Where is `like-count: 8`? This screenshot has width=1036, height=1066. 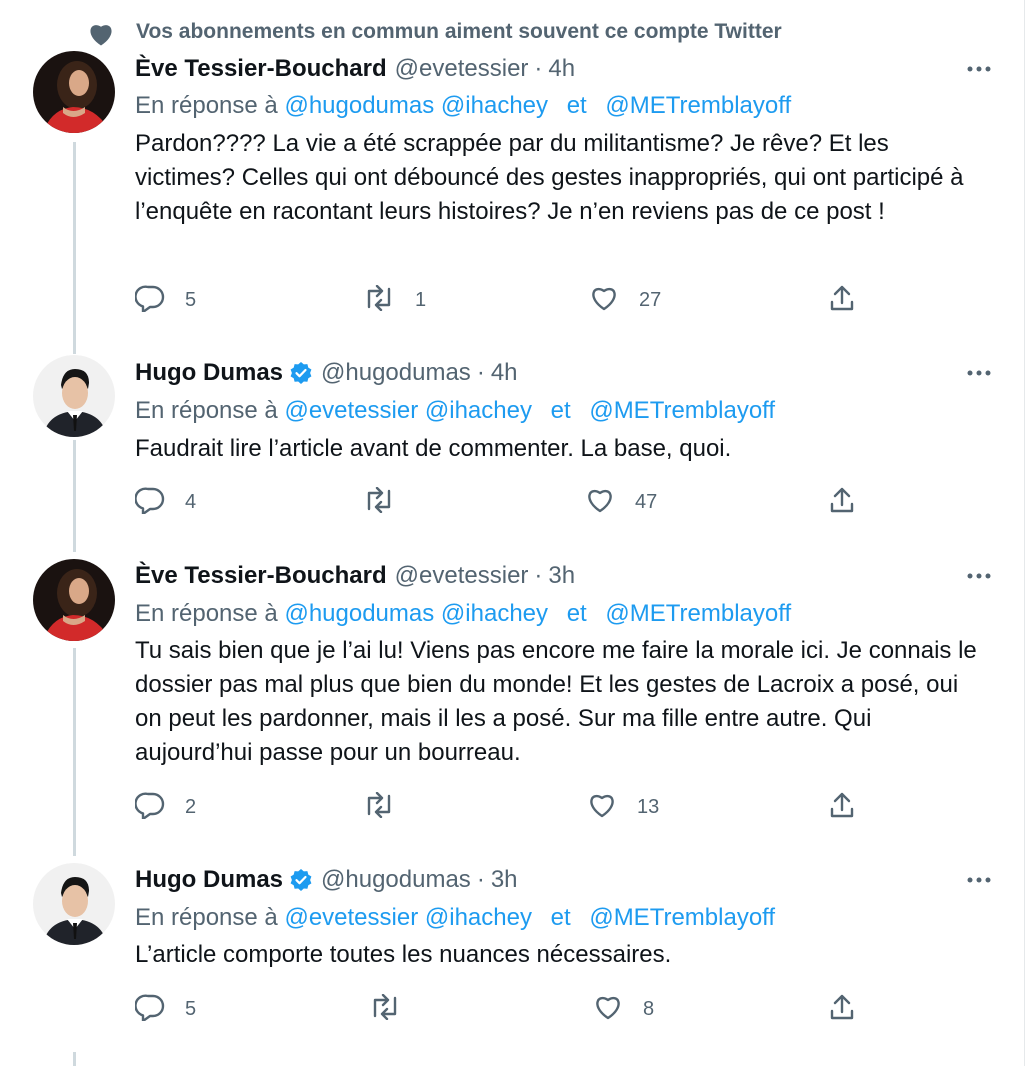
like-count: 8 is located at coordinates (649, 1008).